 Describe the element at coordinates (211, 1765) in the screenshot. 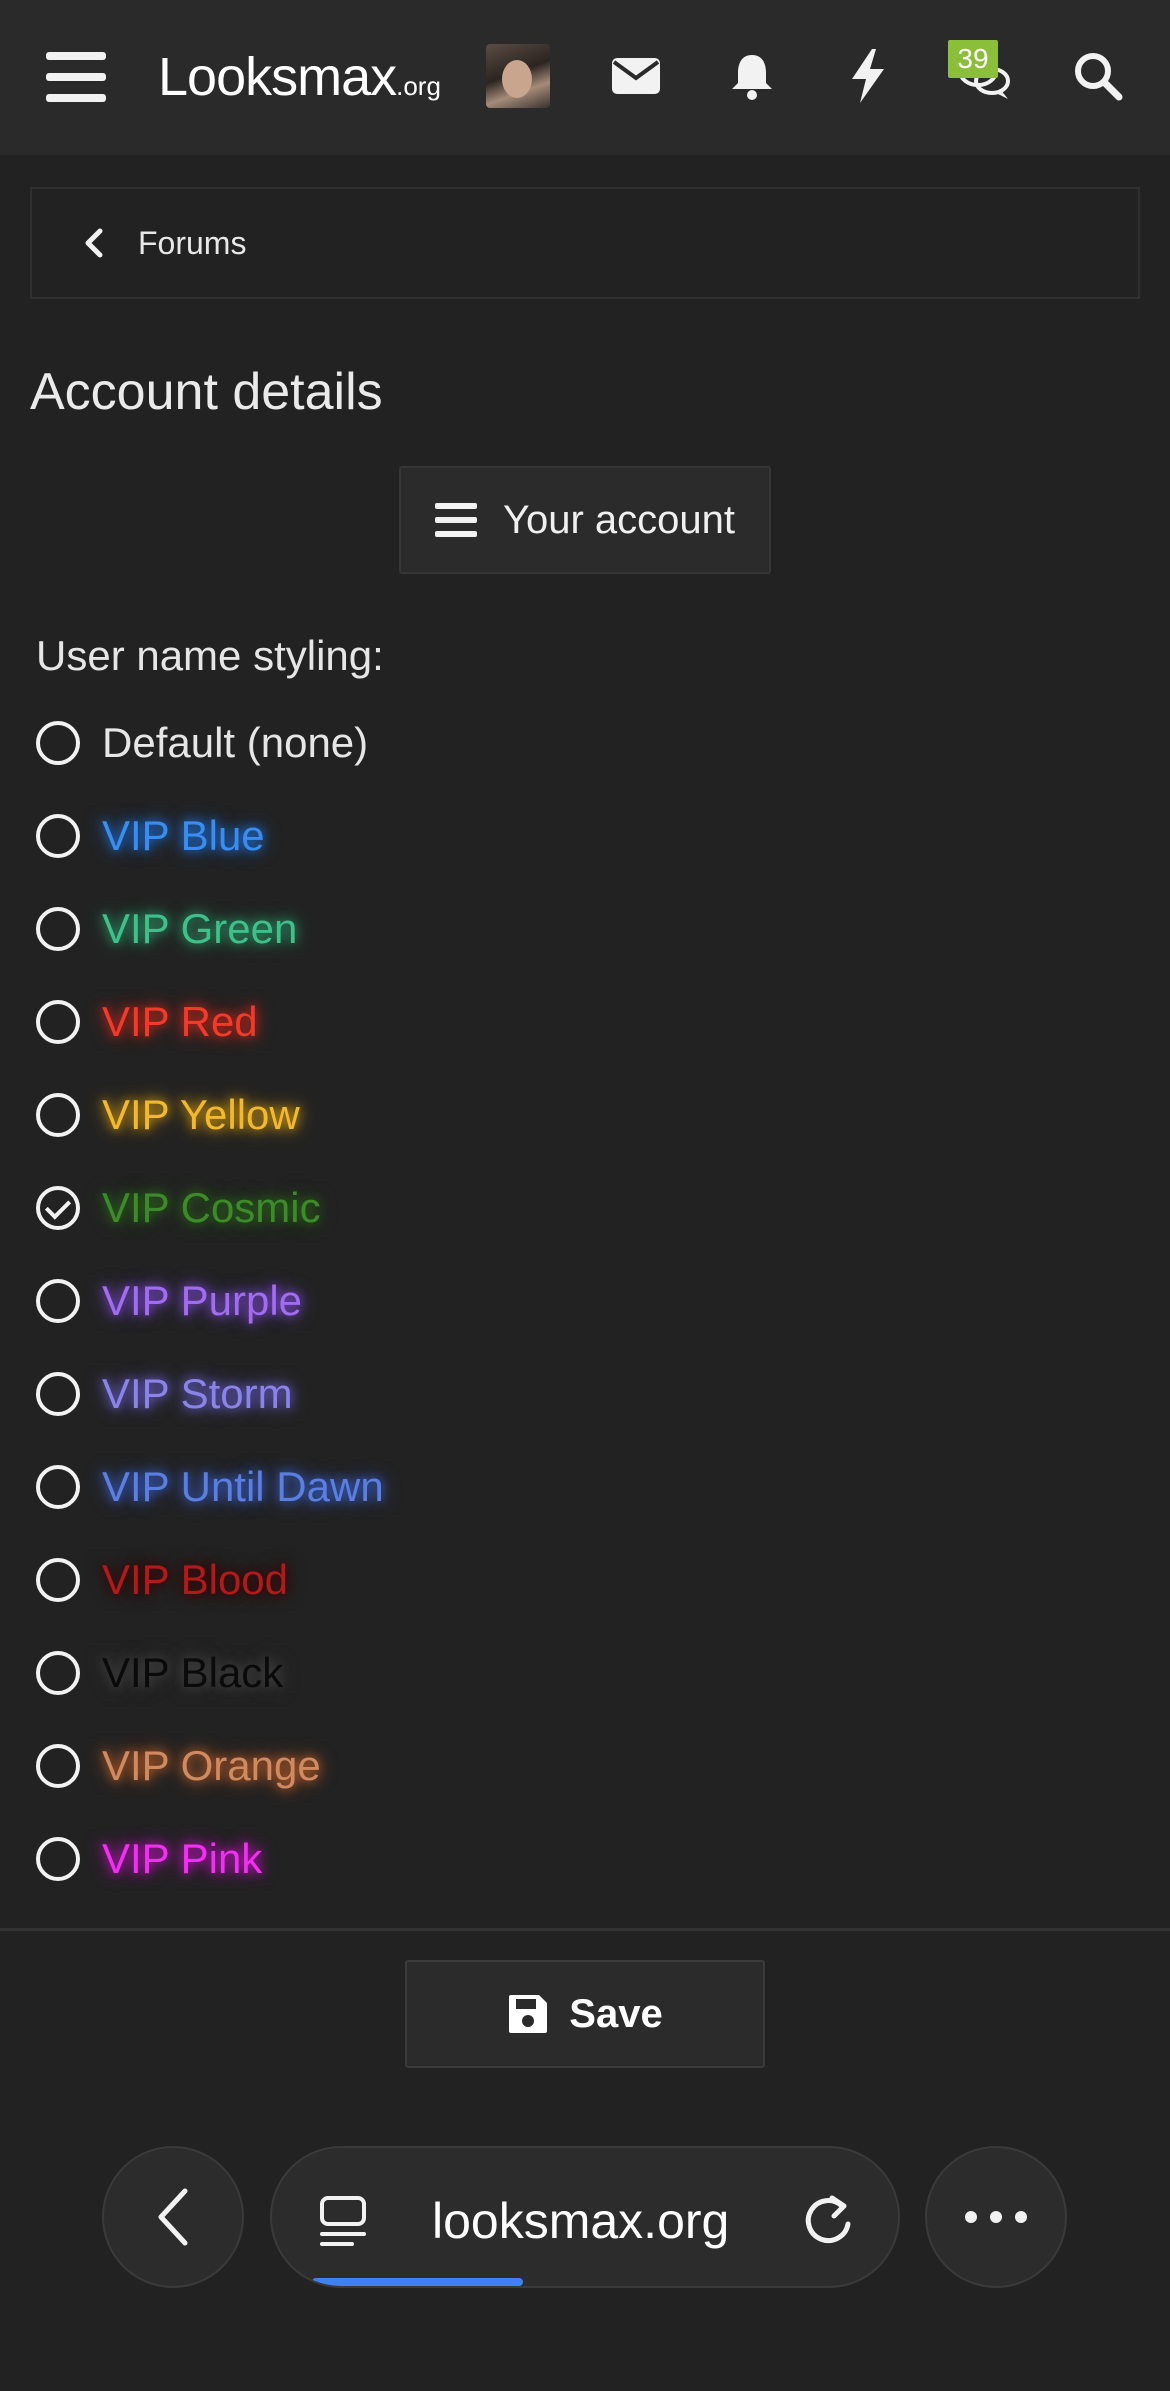

I see `styling-option-label: VIP Orange` at that location.